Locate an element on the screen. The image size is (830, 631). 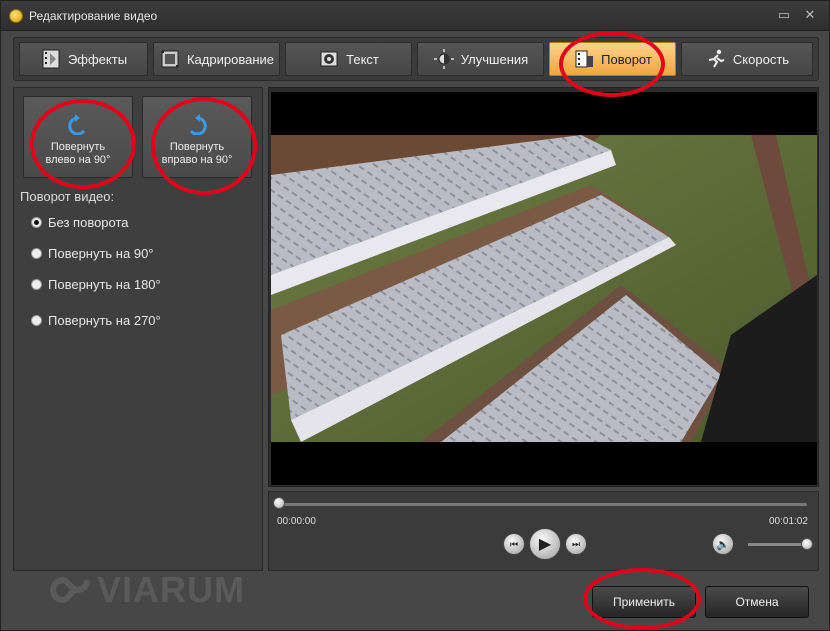
volume-button: 🔈 is located at coordinates (723, 544).